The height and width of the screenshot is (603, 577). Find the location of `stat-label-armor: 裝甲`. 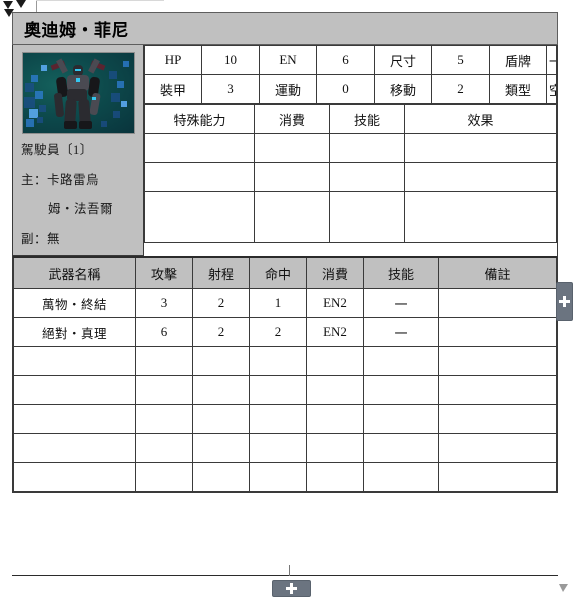

stat-label-armor: 裝甲 is located at coordinates (173, 89).